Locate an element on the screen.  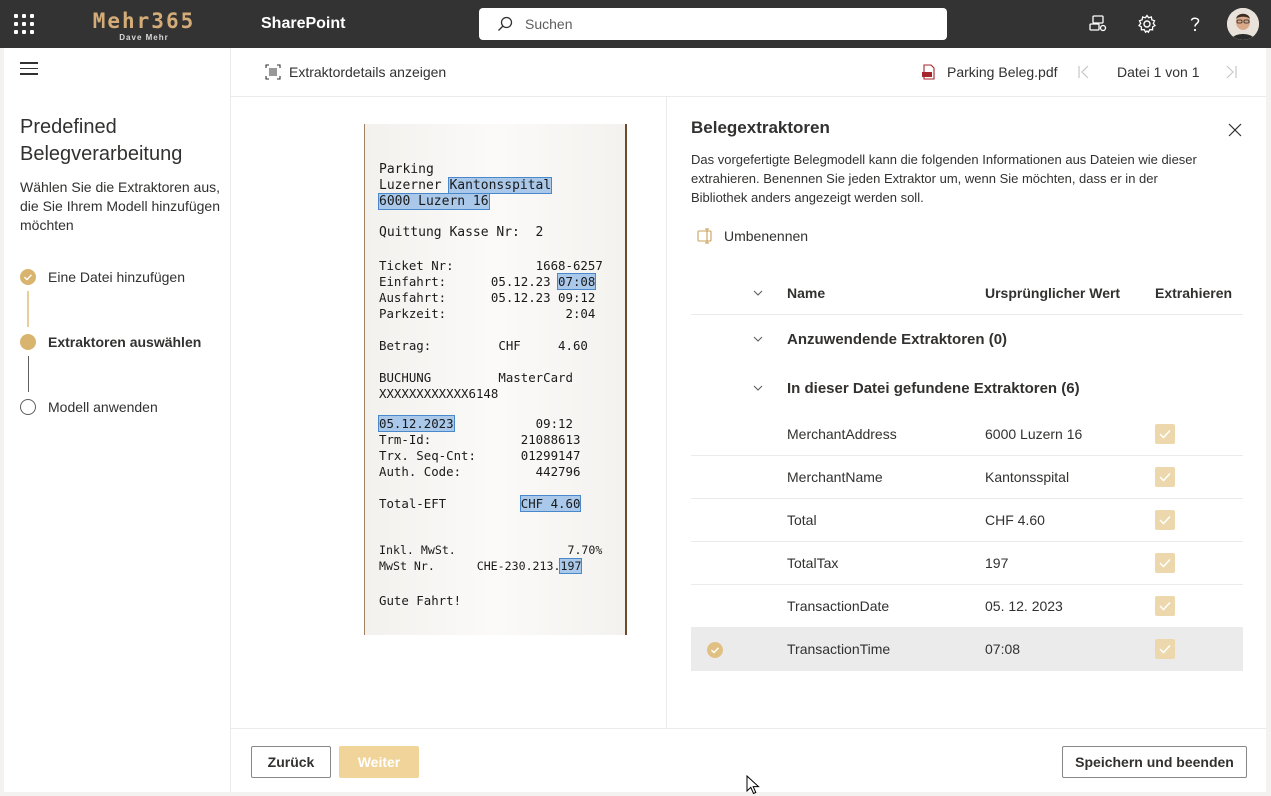
receipt-line: BUCHUNG MasterCard is located at coordinates (476, 377).